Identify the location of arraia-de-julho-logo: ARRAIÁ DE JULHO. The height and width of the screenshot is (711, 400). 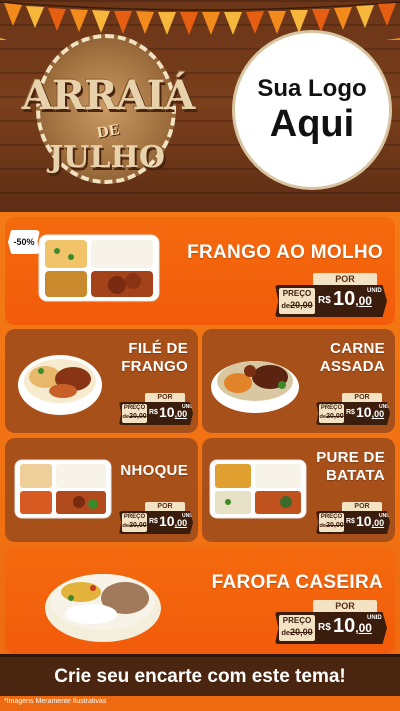
(103, 112).